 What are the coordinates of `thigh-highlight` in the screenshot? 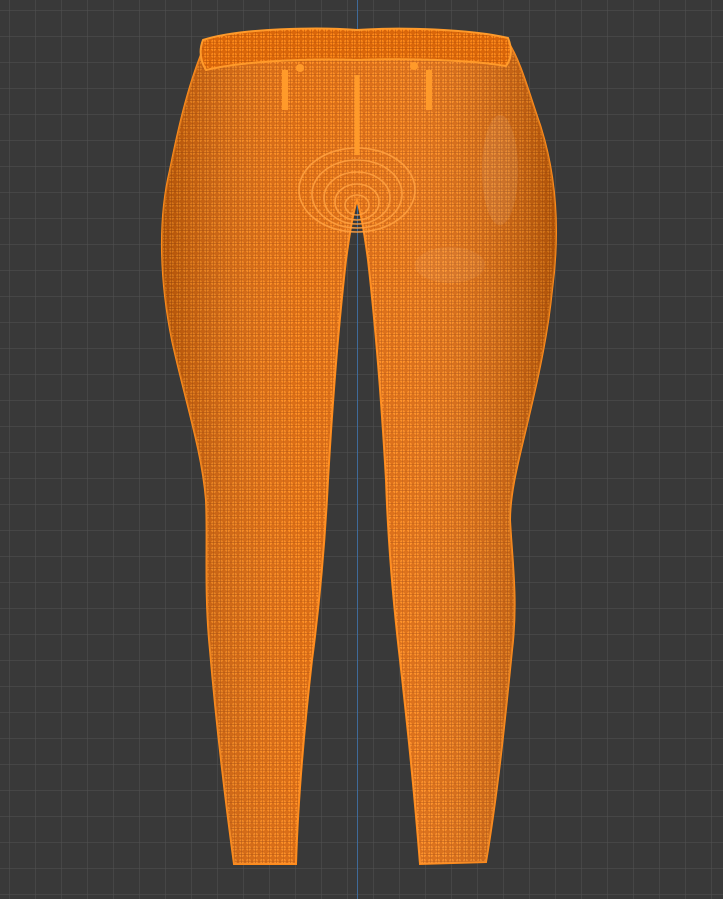 It's located at (450, 265).